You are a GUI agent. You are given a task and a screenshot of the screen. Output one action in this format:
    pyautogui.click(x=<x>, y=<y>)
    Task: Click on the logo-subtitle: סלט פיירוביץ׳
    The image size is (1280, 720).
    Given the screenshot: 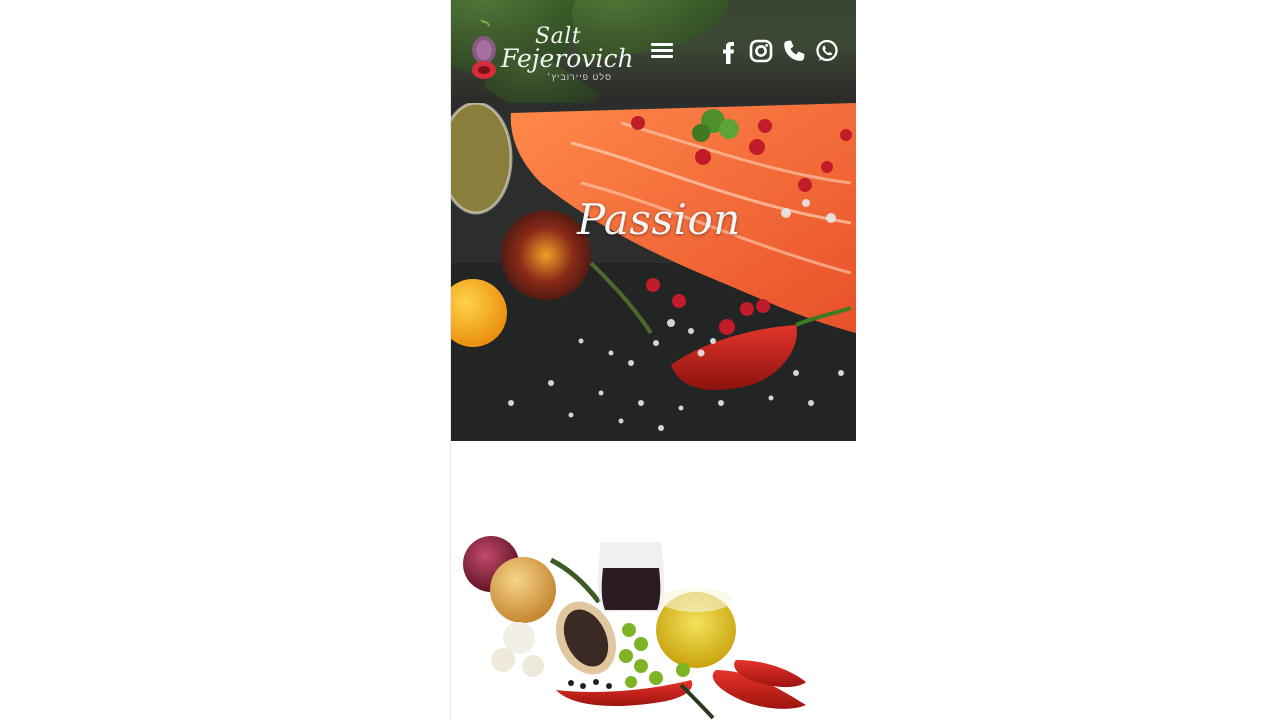 What is the action you would take?
    pyautogui.click(x=580, y=77)
    